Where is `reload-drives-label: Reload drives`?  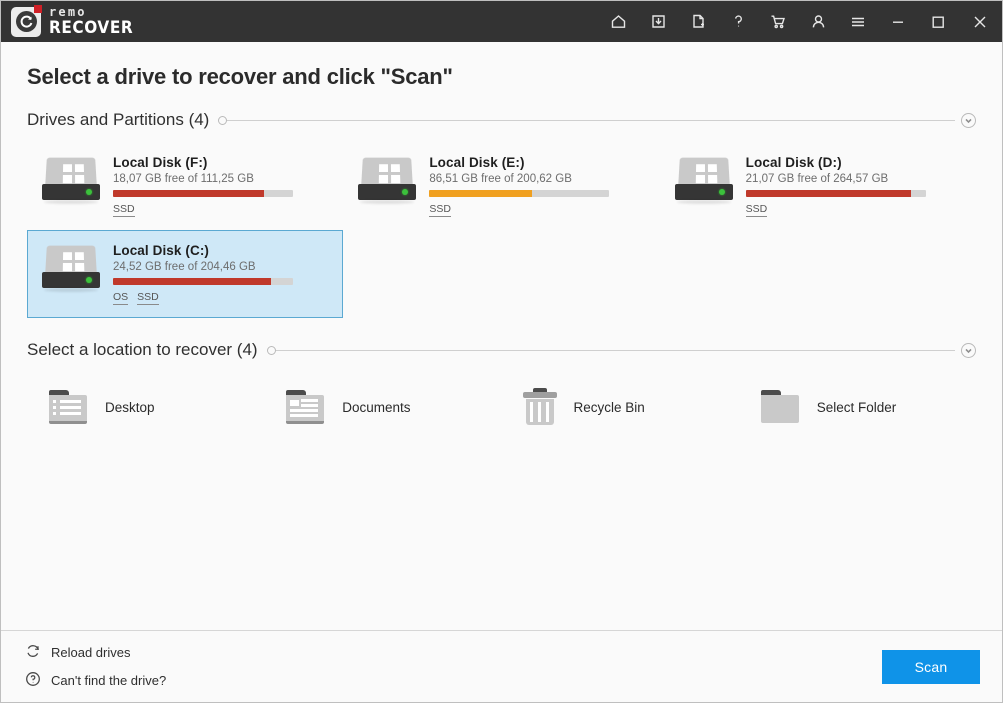
reload-drives-label: Reload drives is located at coordinates (91, 652).